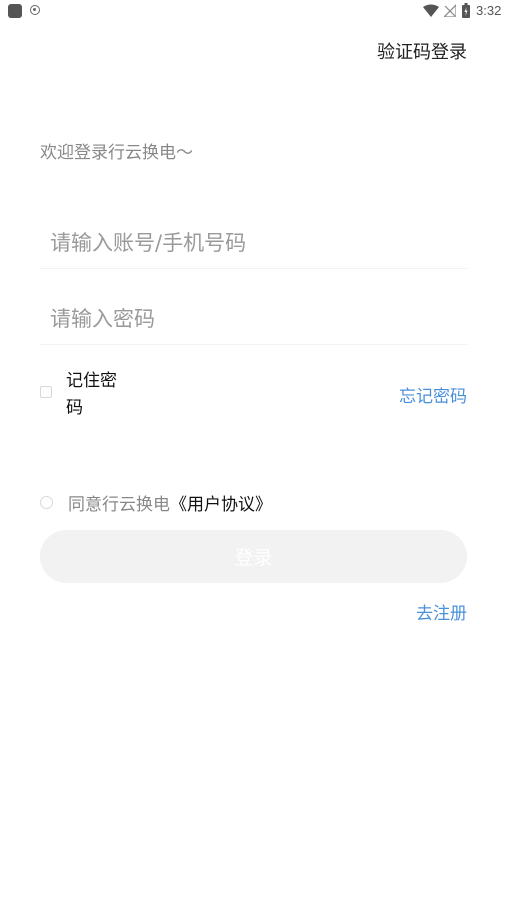 This screenshot has width=507, height=903. I want to click on account-field, so click(253, 243).